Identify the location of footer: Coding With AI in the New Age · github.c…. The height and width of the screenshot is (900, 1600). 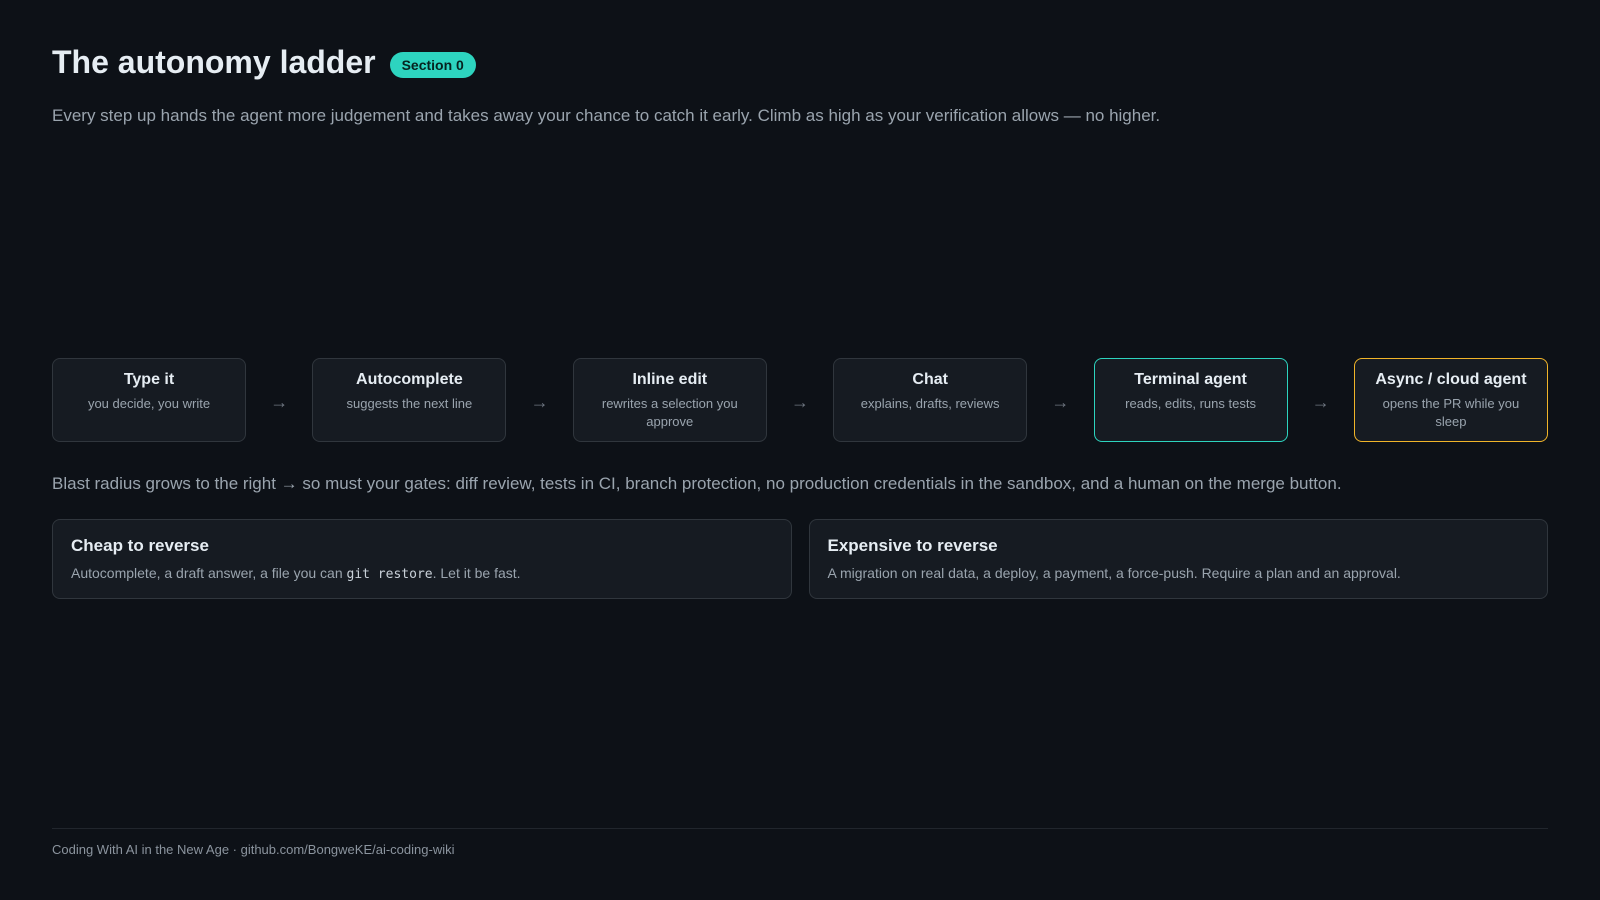
(253, 849).